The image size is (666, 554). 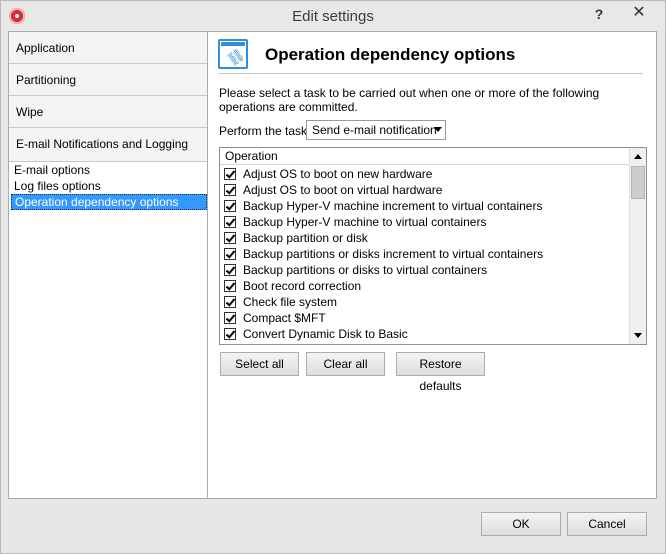 I want to click on title-bar: Edit settings ? ✕, so click(x=333, y=16).